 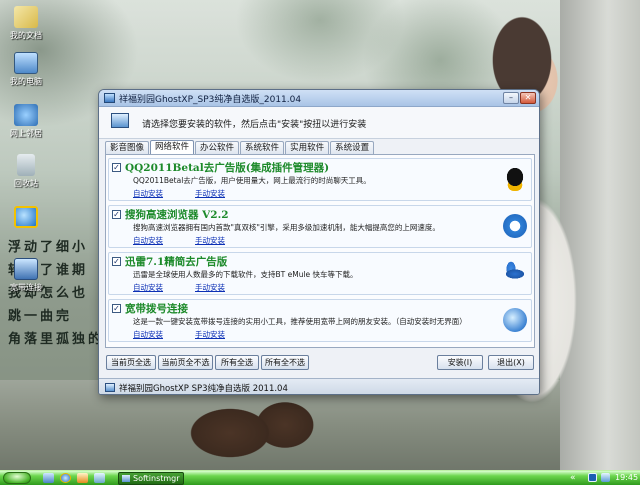 I want to click on desktop-icon-label: 我的文档, so click(x=26, y=35).